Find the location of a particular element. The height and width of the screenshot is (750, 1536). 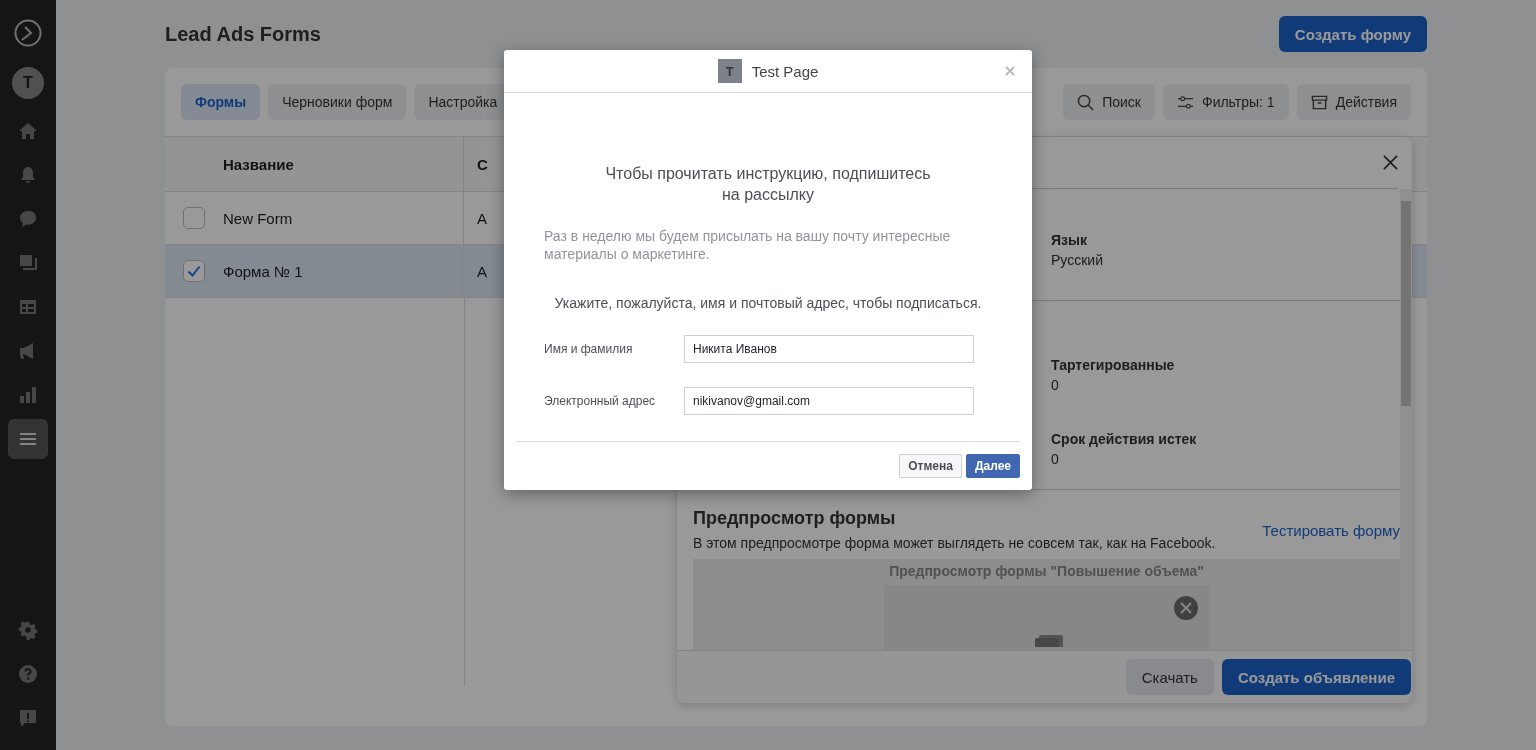

field-label: Тартегированные is located at coordinates (1113, 365).